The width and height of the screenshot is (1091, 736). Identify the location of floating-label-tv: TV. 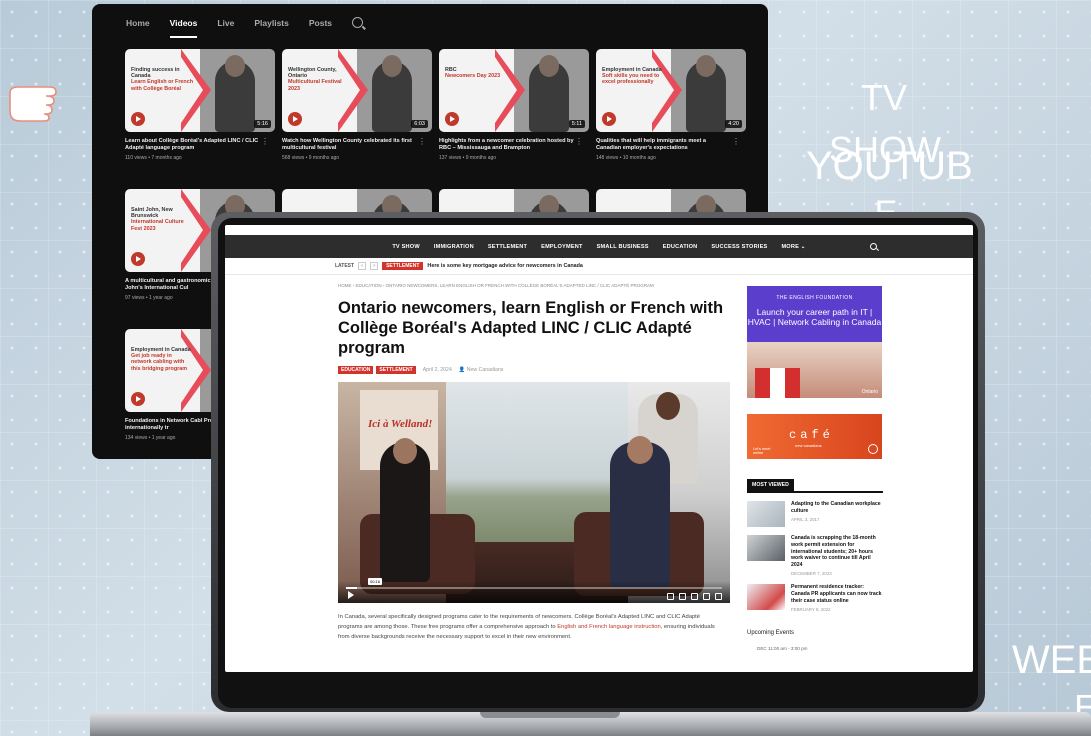
(883, 97).